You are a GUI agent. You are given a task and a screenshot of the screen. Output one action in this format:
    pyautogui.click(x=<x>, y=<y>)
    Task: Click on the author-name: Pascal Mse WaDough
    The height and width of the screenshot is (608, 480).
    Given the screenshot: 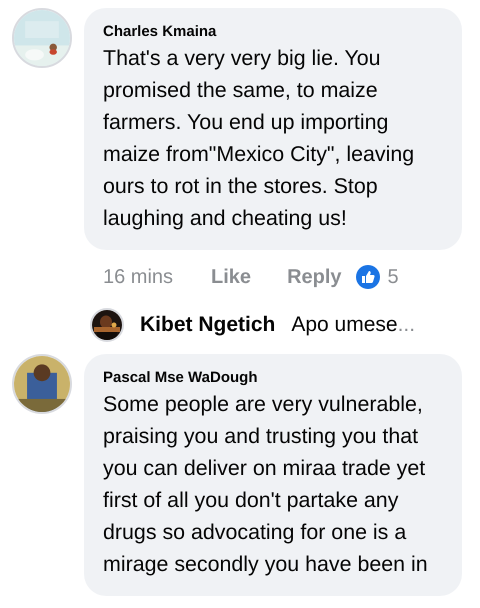 What is the action you would take?
    pyautogui.click(x=276, y=378)
    